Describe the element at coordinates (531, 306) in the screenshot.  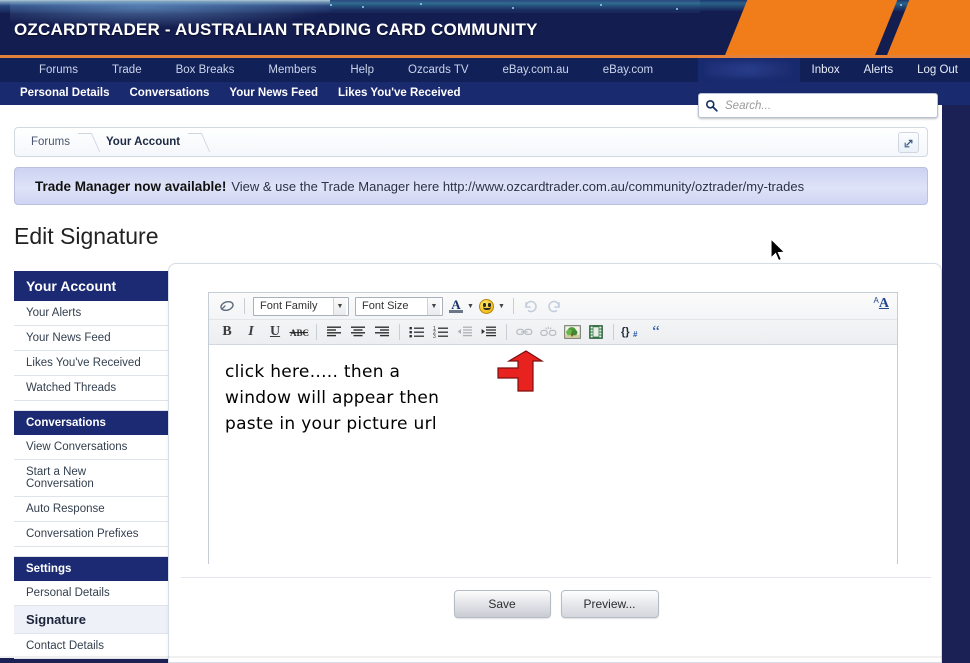
I see `undo-icon` at that location.